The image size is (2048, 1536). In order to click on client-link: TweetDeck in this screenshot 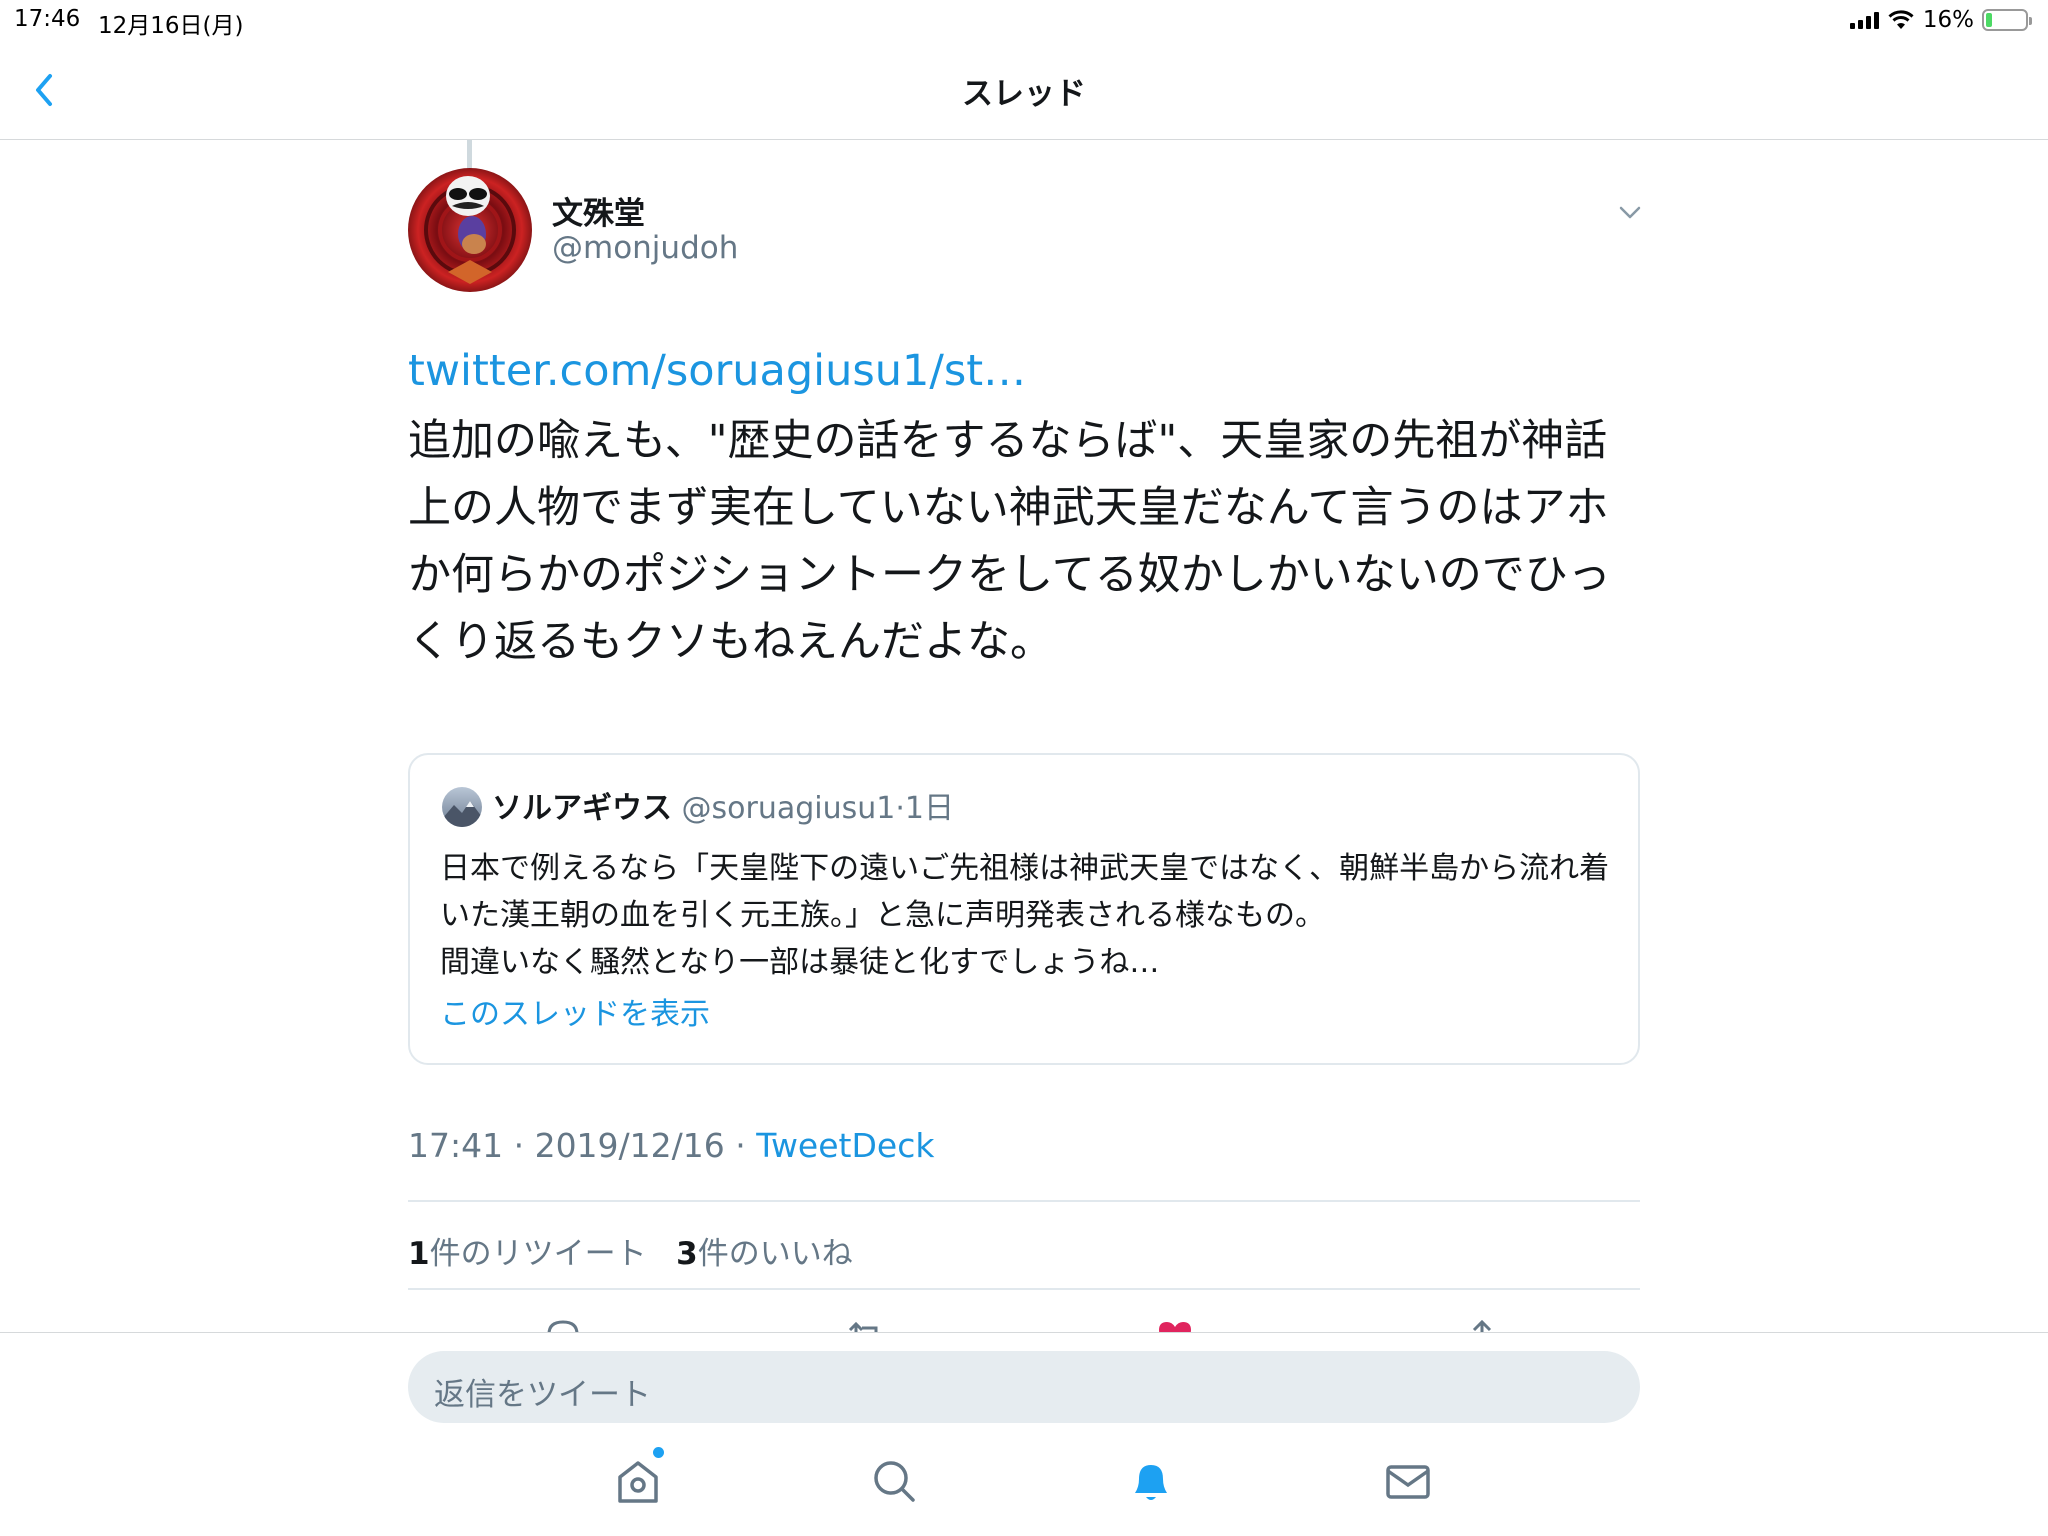, I will do `click(845, 1145)`.